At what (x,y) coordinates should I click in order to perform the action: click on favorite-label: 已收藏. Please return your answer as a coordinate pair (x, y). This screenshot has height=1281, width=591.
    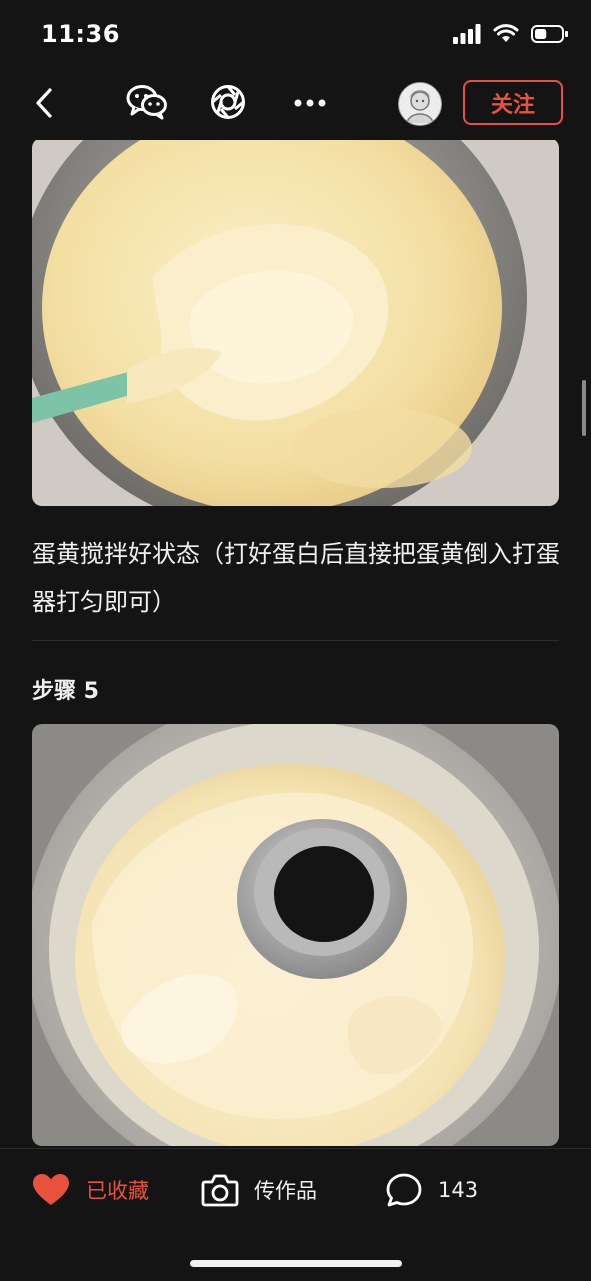
    Looking at the image, I should click on (117, 1191).